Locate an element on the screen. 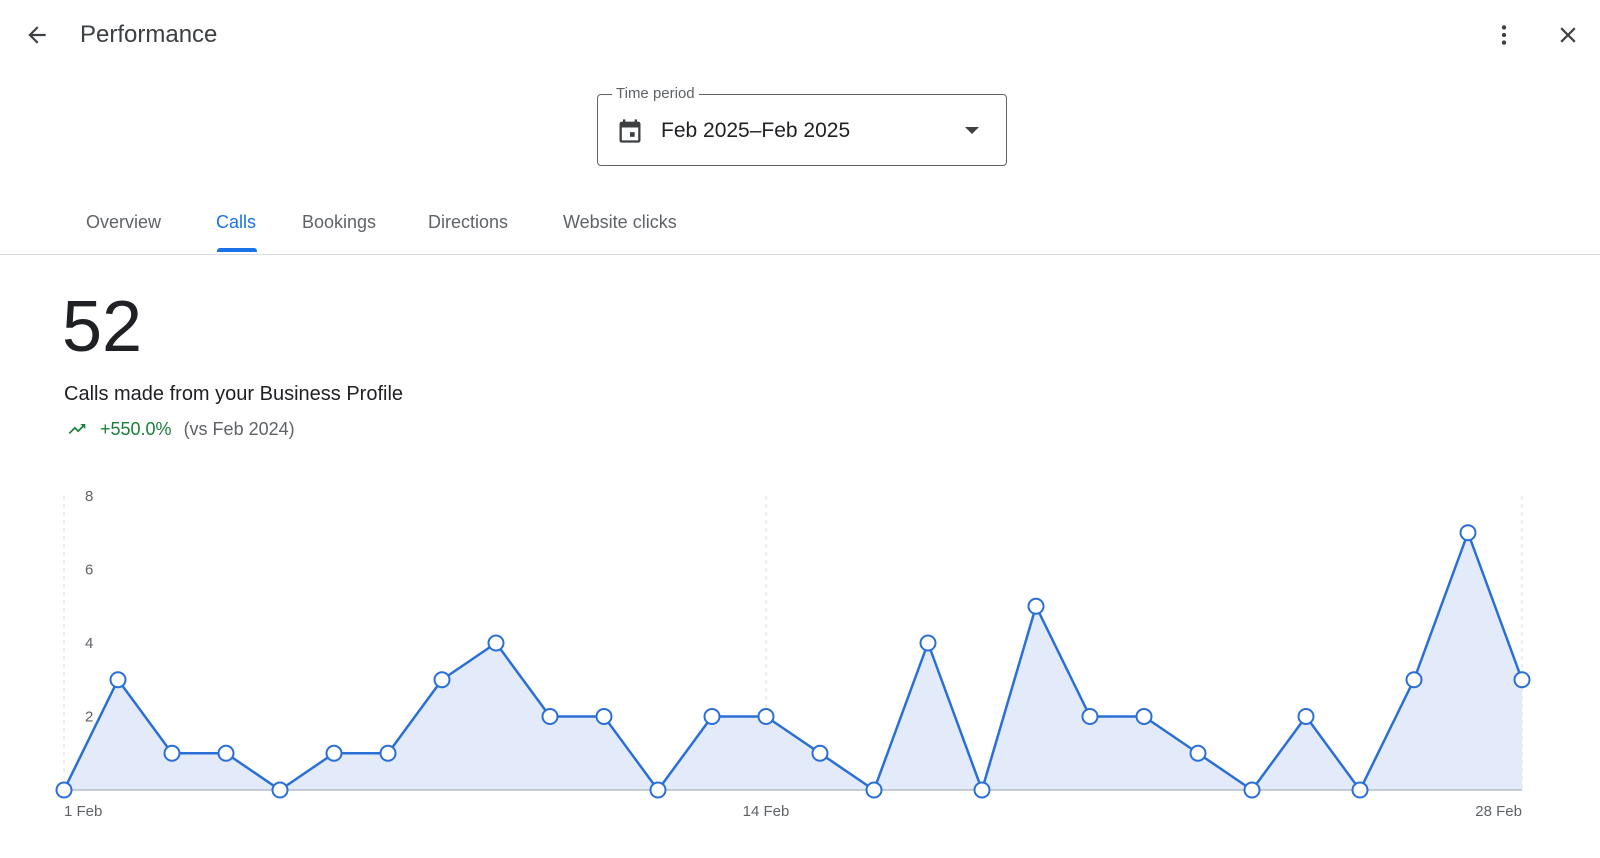  tab-calls: Calls is located at coordinates (236, 222).